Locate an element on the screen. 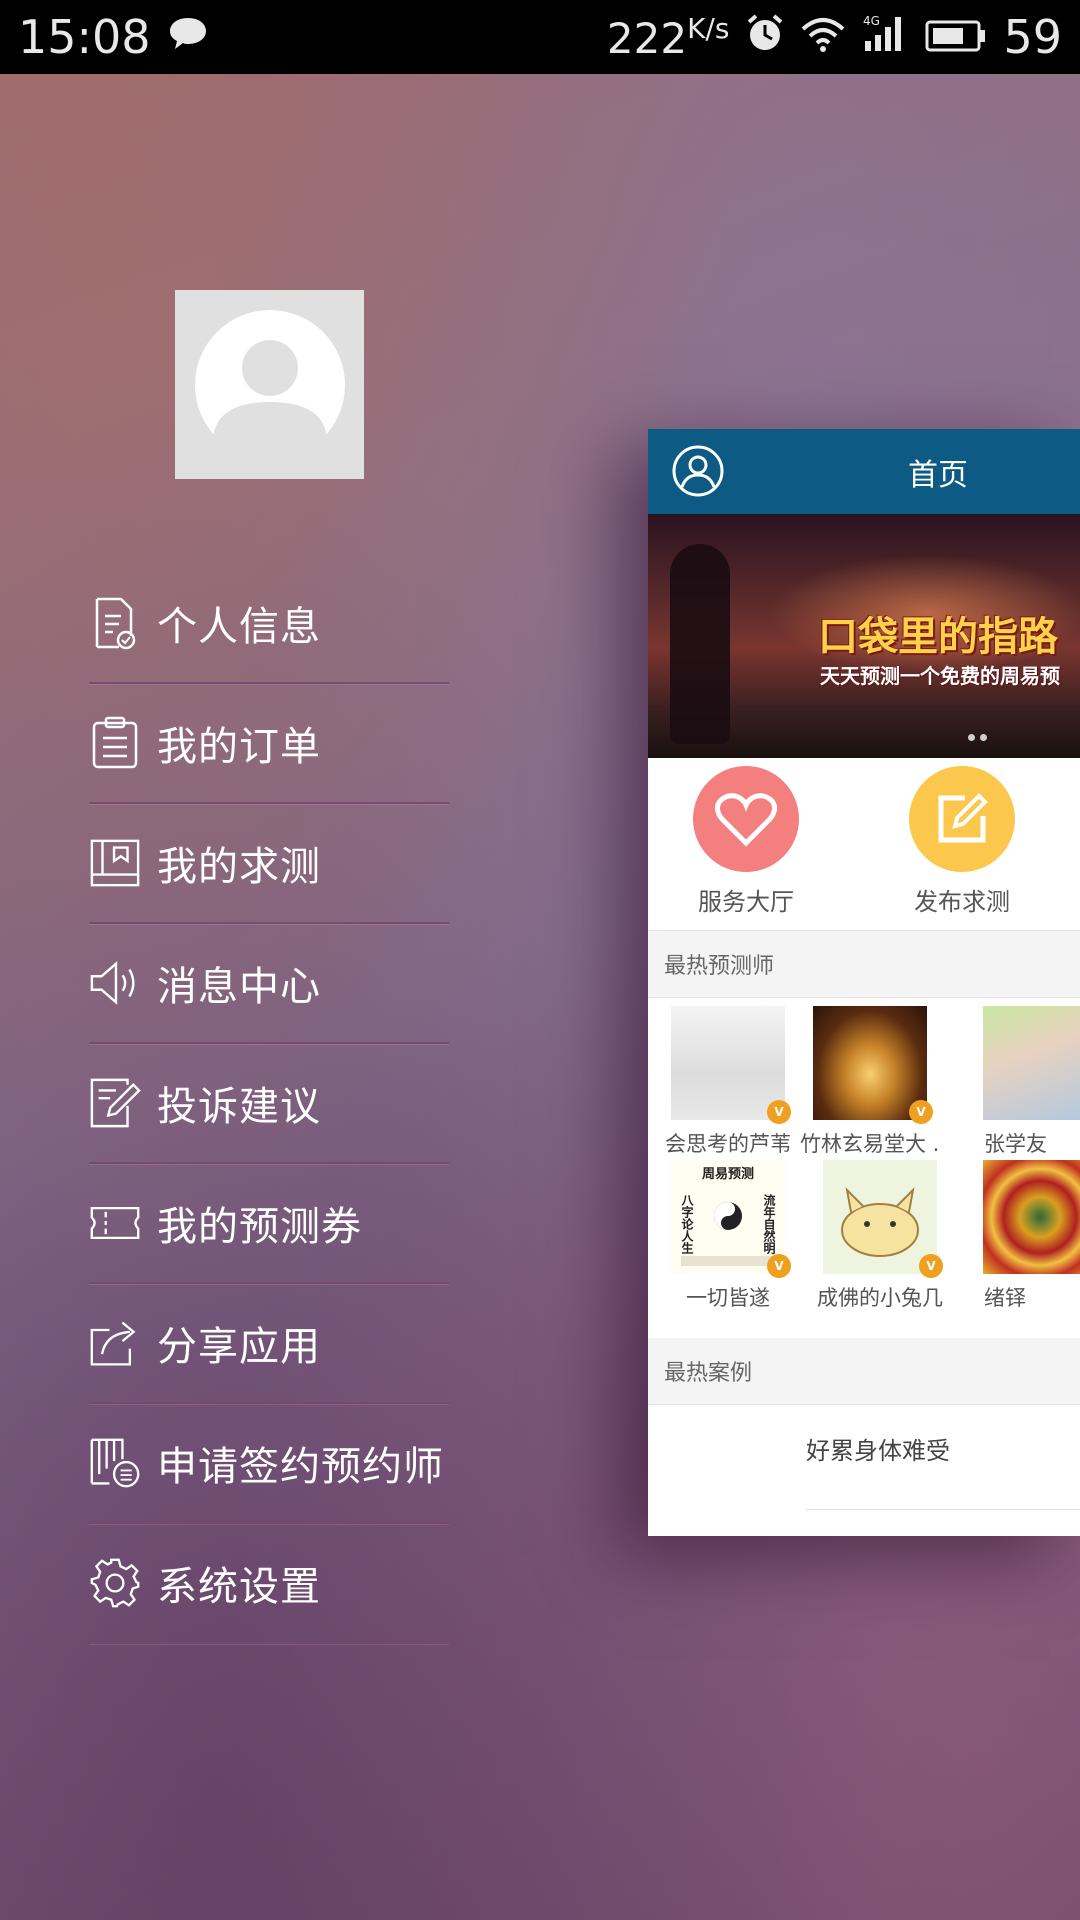  net-speed: 222K/s is located at coordinates (668, 37).